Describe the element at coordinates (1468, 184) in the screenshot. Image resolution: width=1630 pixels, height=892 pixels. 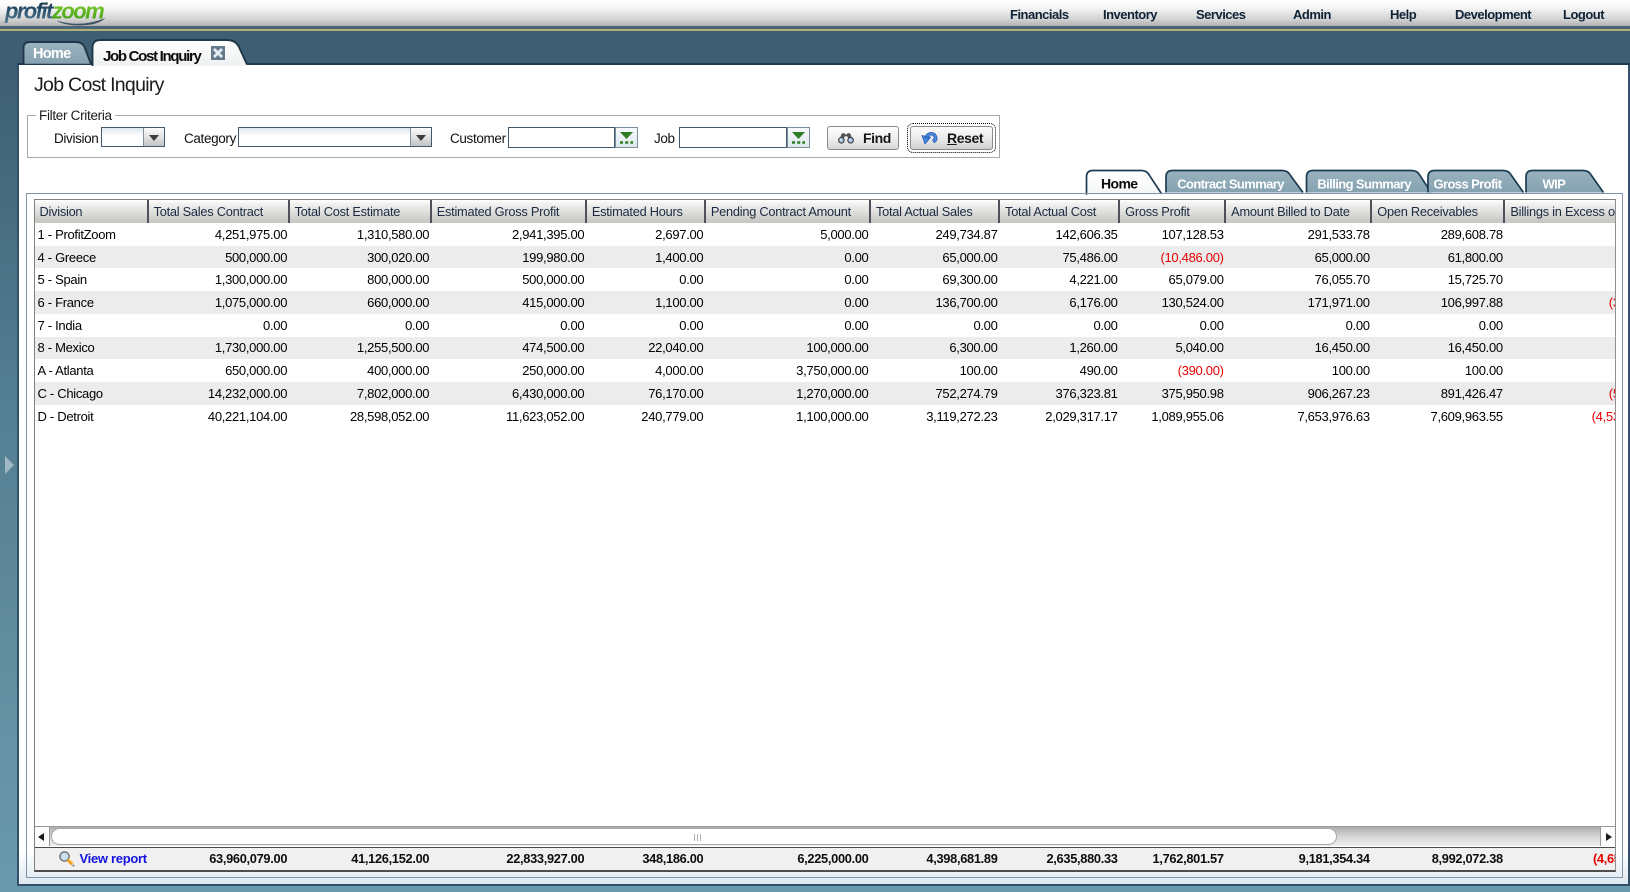
I see `svg-text: Gross Profit` at that location.